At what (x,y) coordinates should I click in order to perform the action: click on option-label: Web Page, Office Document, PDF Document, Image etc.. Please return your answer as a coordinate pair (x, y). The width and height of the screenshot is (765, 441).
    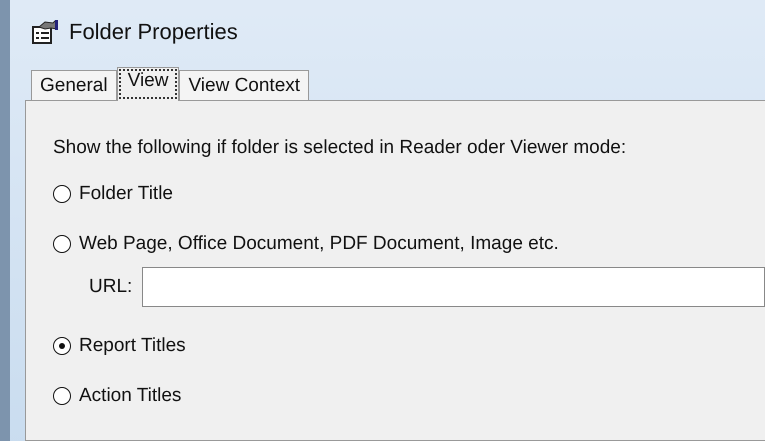
    Looking at the image, I should click on (319, 244).